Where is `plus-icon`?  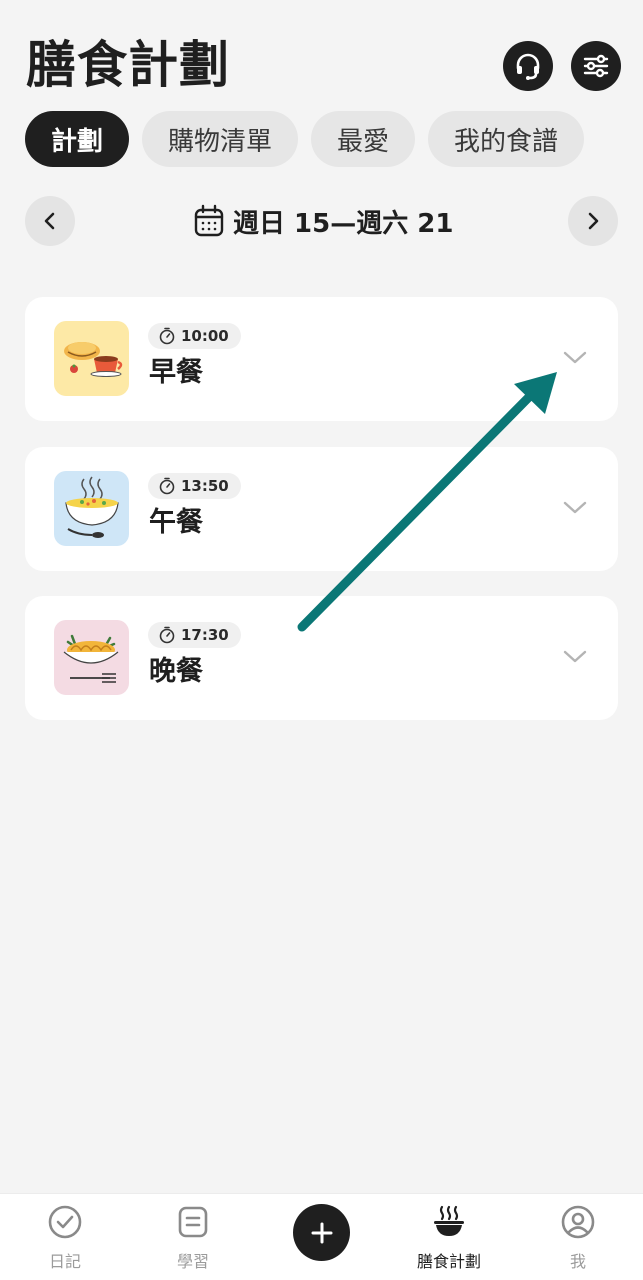
plus-icon is located at coordinates (321, 1232).